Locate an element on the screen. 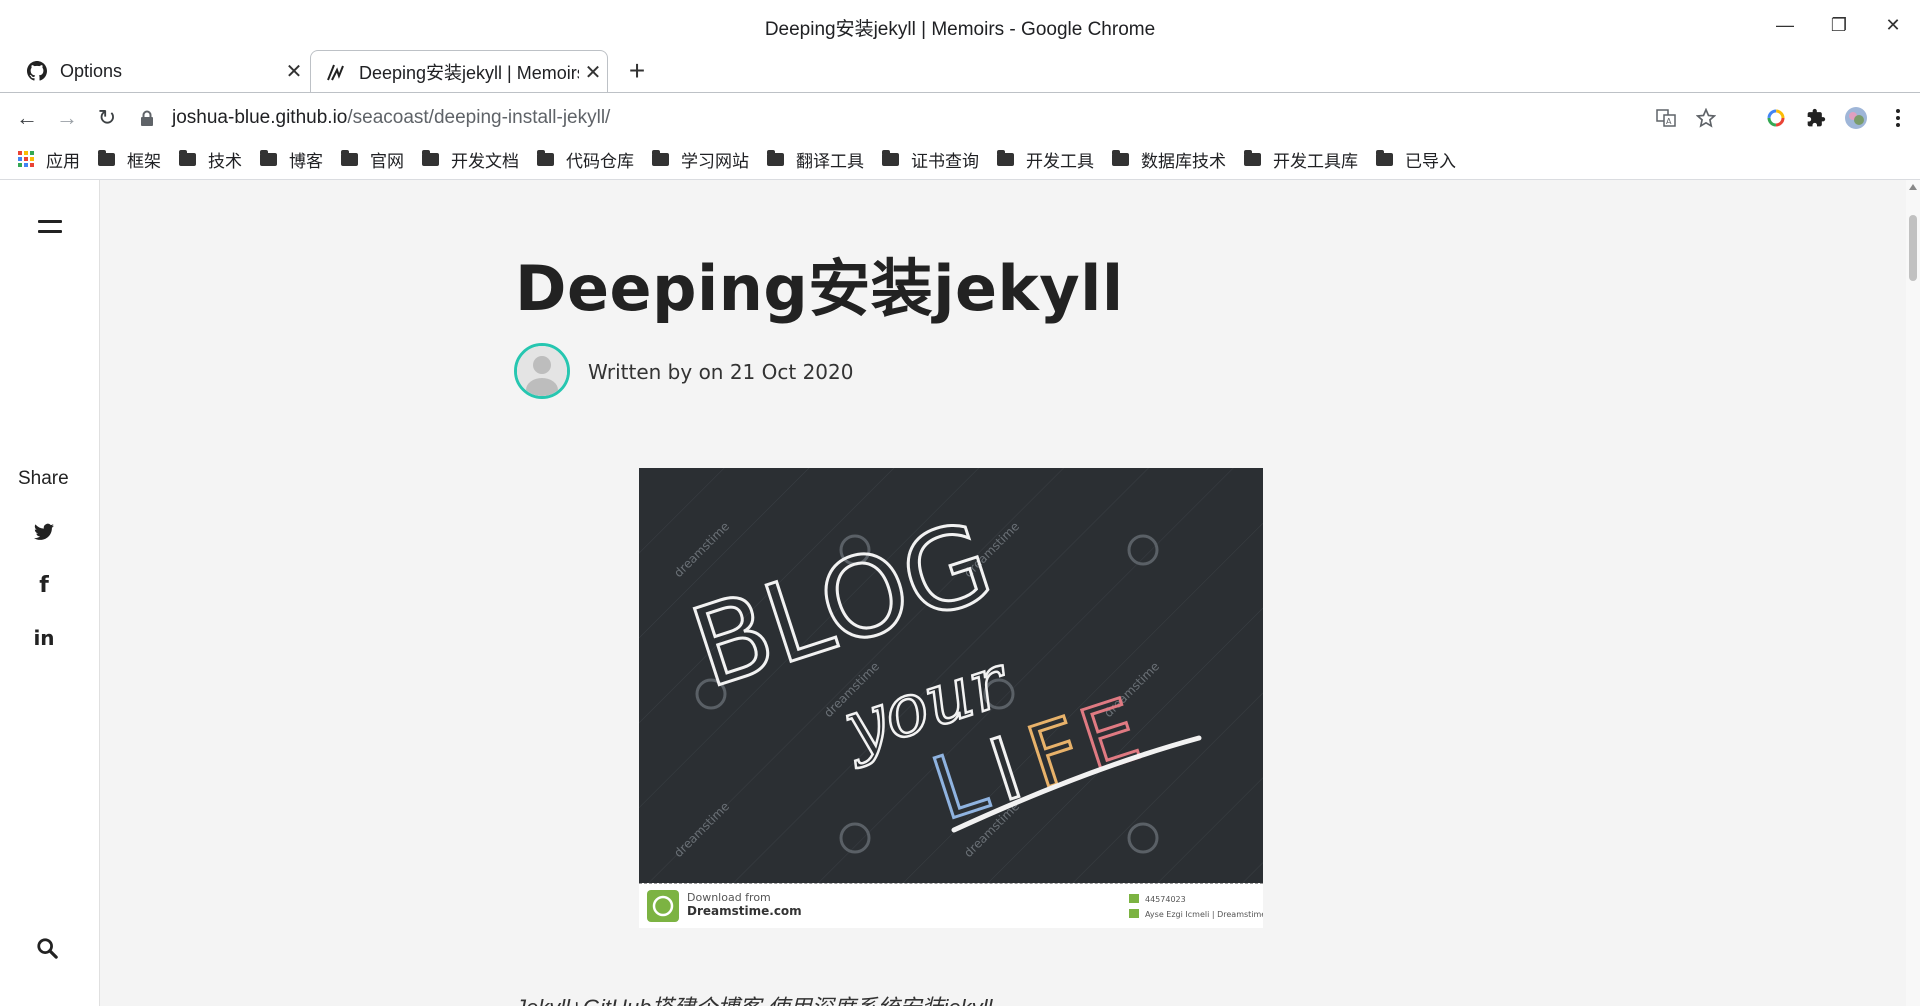  credit-id: 44574023 is located at coordinates (1165, 899).